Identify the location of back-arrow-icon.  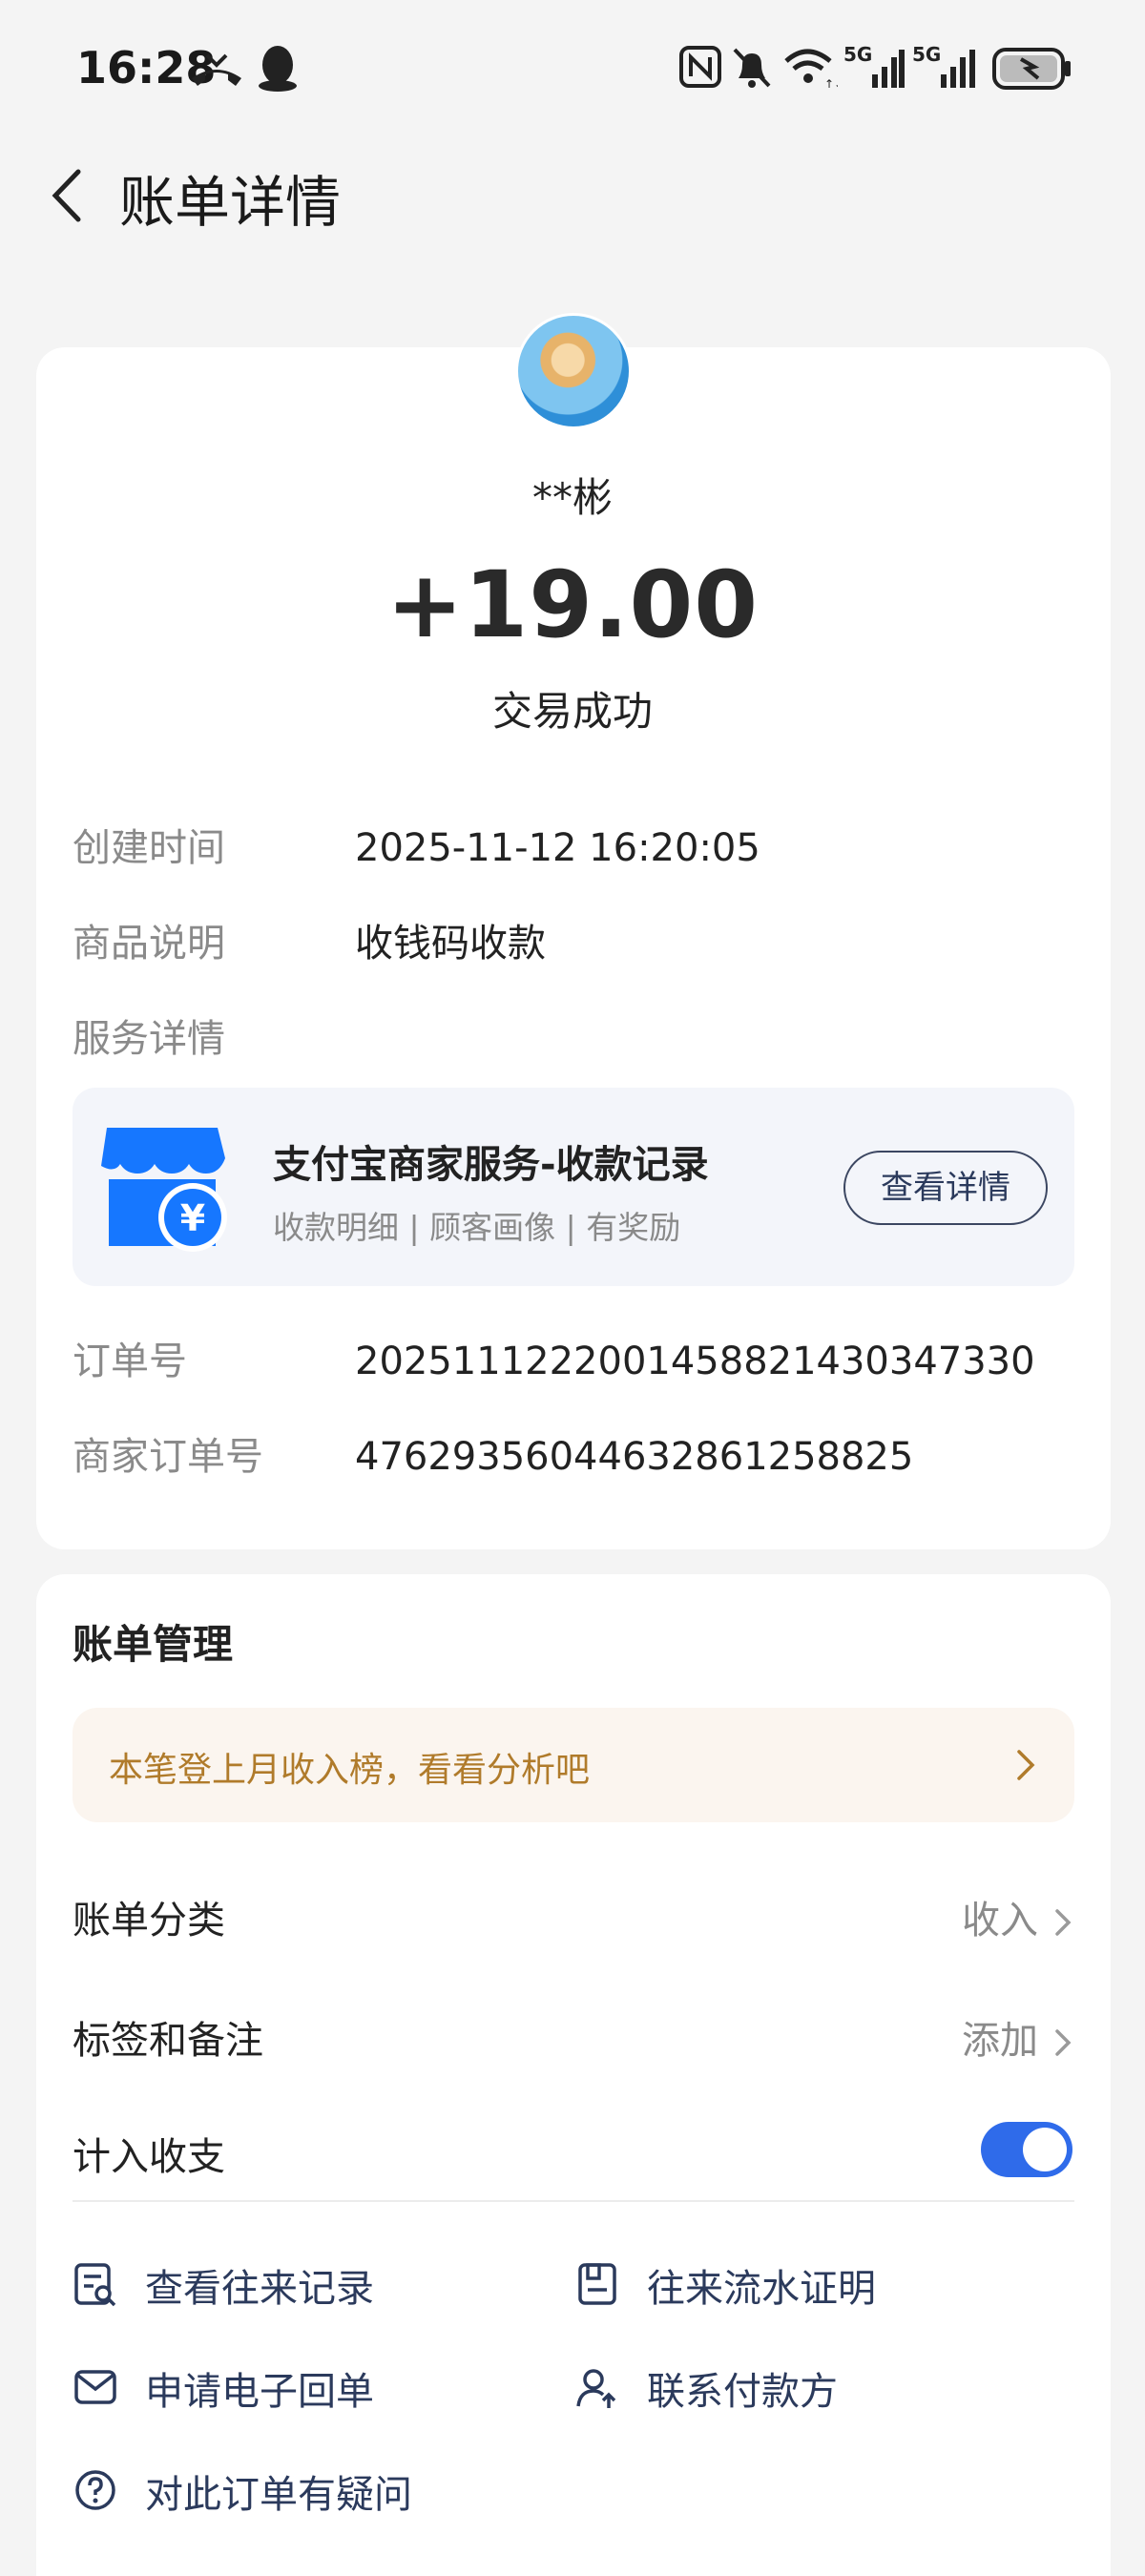
(71, 195).